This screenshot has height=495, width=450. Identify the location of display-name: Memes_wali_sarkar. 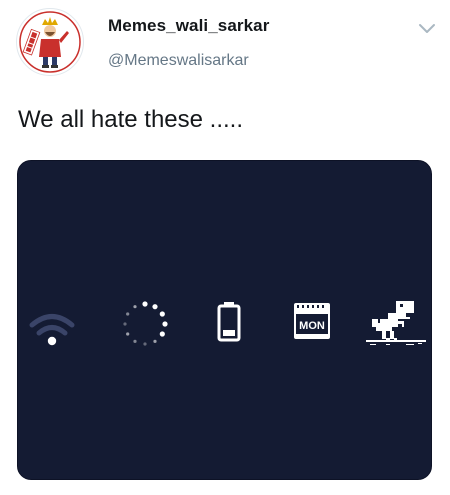
(188, 26).